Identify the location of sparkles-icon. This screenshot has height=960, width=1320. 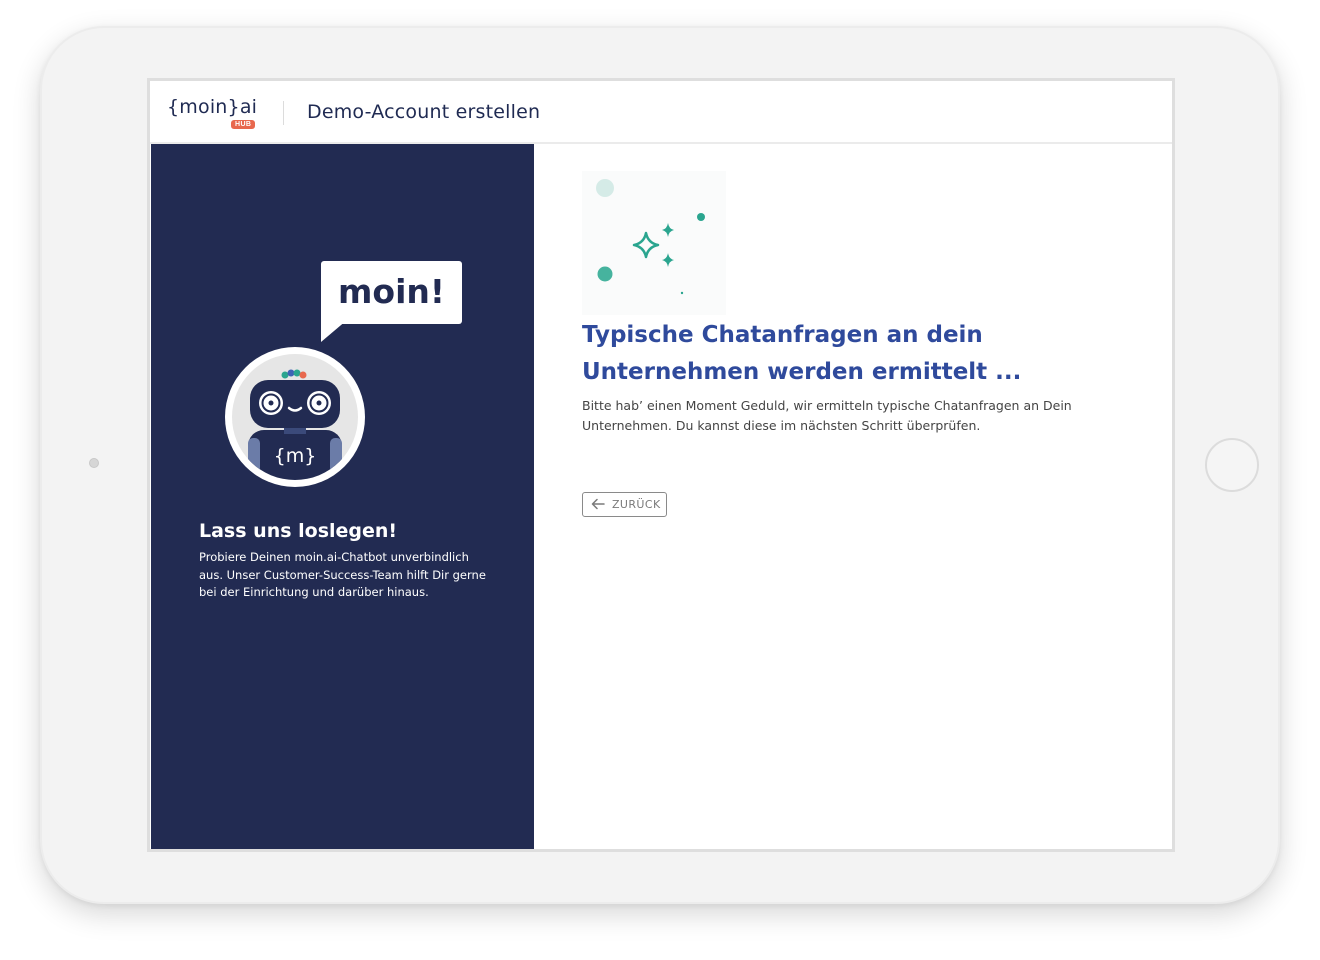
(650, 237).